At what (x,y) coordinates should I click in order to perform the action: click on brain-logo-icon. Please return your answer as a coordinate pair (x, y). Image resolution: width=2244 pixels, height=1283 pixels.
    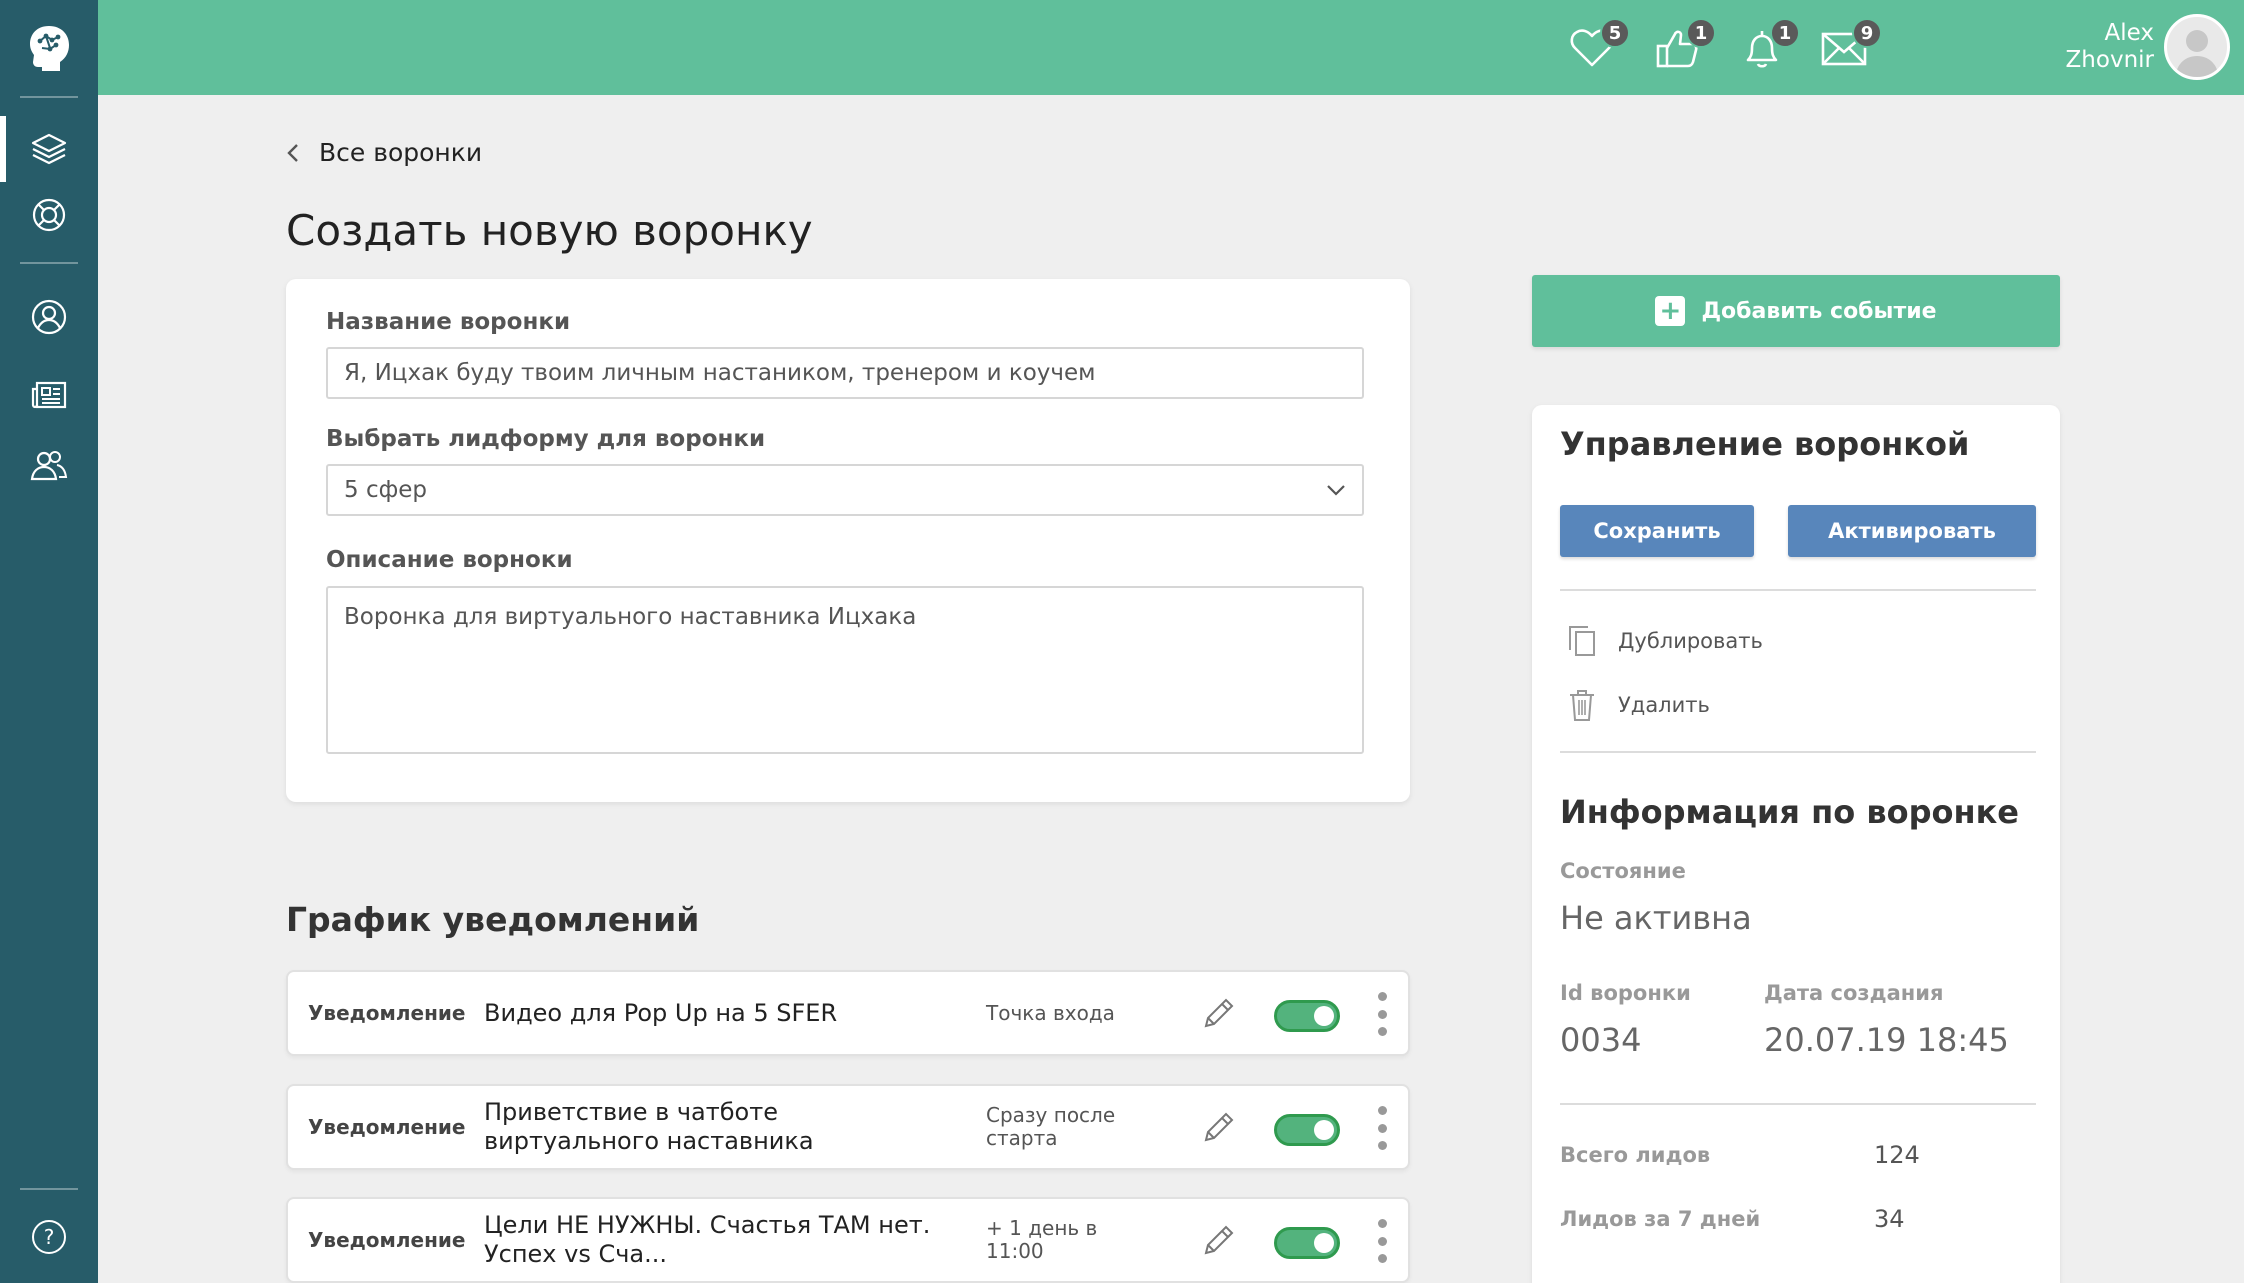
    Looking at the image, I should click on (49, 47).